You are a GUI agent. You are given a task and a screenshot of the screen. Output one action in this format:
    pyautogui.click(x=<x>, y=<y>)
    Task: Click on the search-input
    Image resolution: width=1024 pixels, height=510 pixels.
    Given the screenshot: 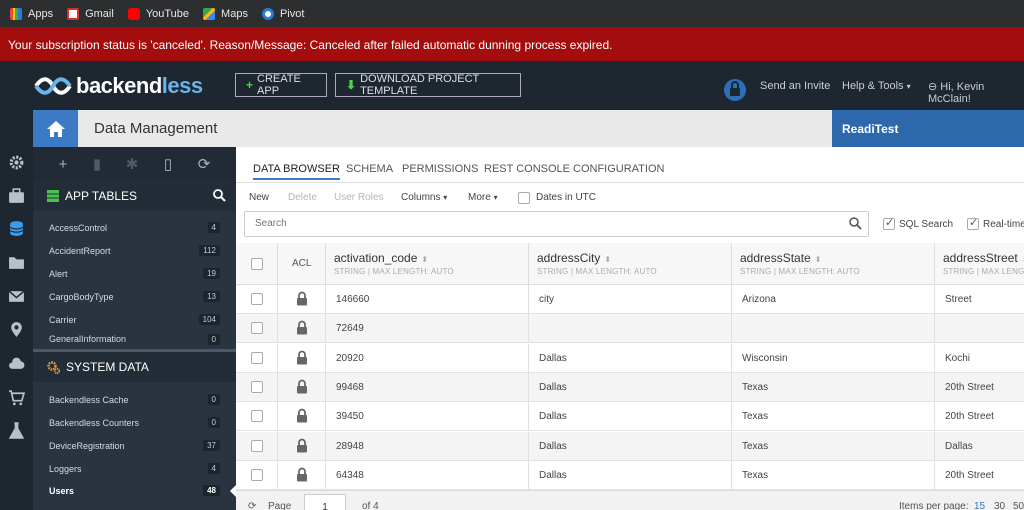 What is the action you would take?
    pyautogui.click(x=545, y=223)
    